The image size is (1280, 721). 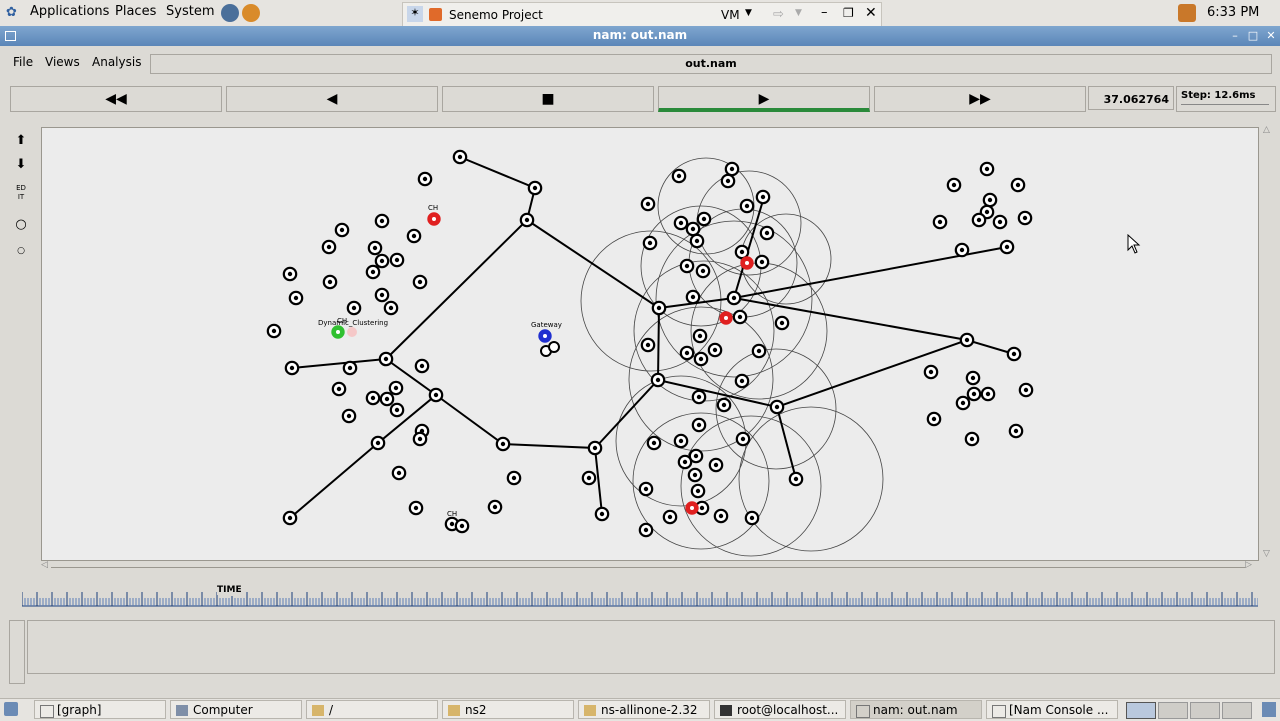 I want to click on canvas-vertical-scrollbar: △ ▽, so click(x=1268, y=344).